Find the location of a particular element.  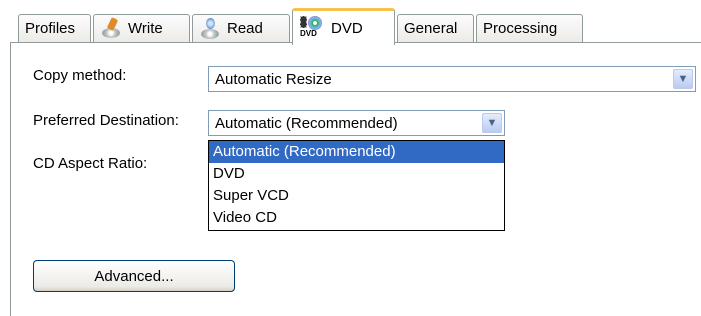

tab-read-label: Read is located at coordinates (245, 28).